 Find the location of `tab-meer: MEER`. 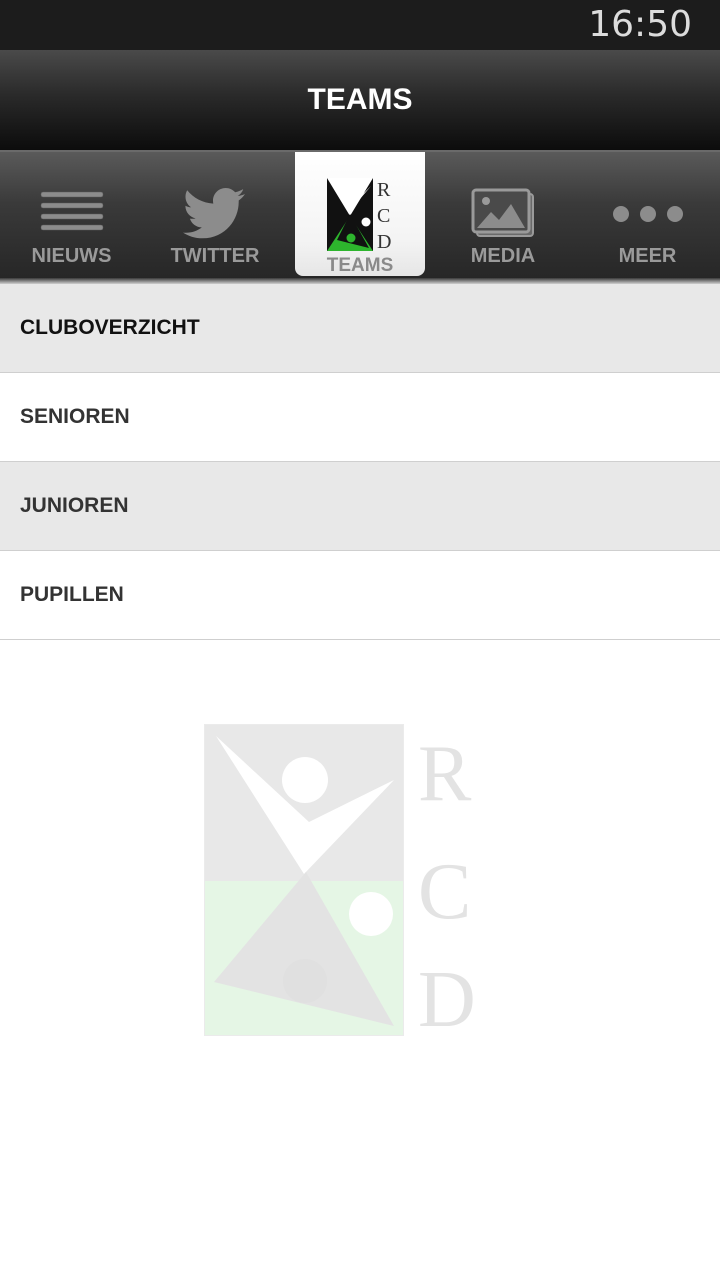

tab-meer: MEER is located at coordinates (647, 215).